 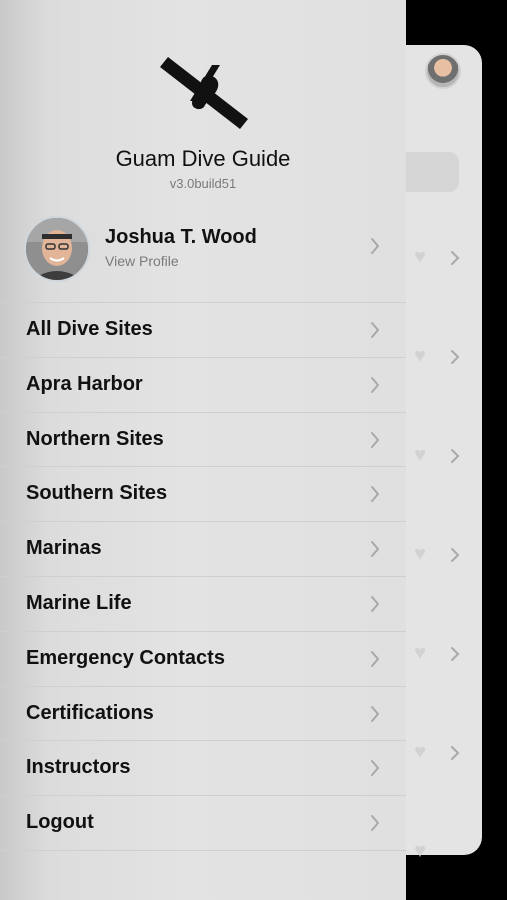 What do you see at coordinates (95, 438) in the screenshot?
I see `menu-item-label: Northern Sites` at bounding box center [95, 438].